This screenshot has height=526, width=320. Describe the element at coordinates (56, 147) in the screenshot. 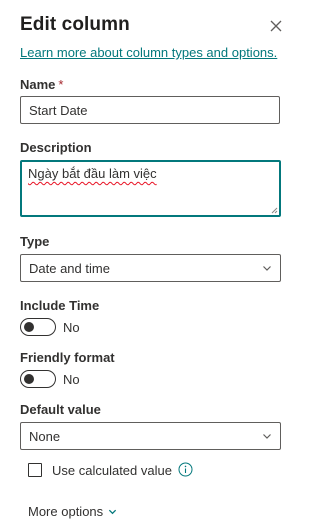

I see `description-label: Description` at that location.